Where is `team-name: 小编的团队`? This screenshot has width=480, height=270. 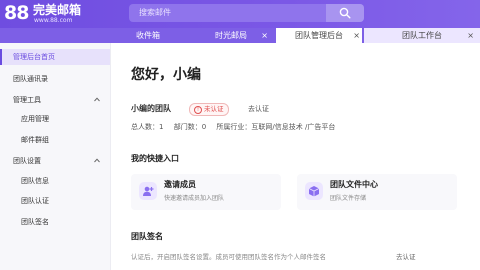
team-name: 小编的团队 is located at coordinates (151, 108).